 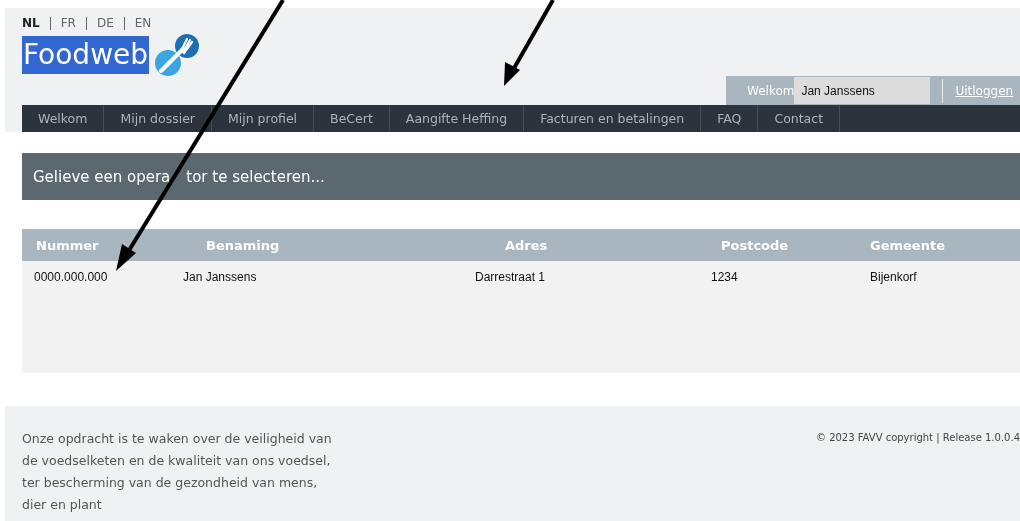 I want to click on page-title: Gelieve een opera, so click(x=102, y=176).